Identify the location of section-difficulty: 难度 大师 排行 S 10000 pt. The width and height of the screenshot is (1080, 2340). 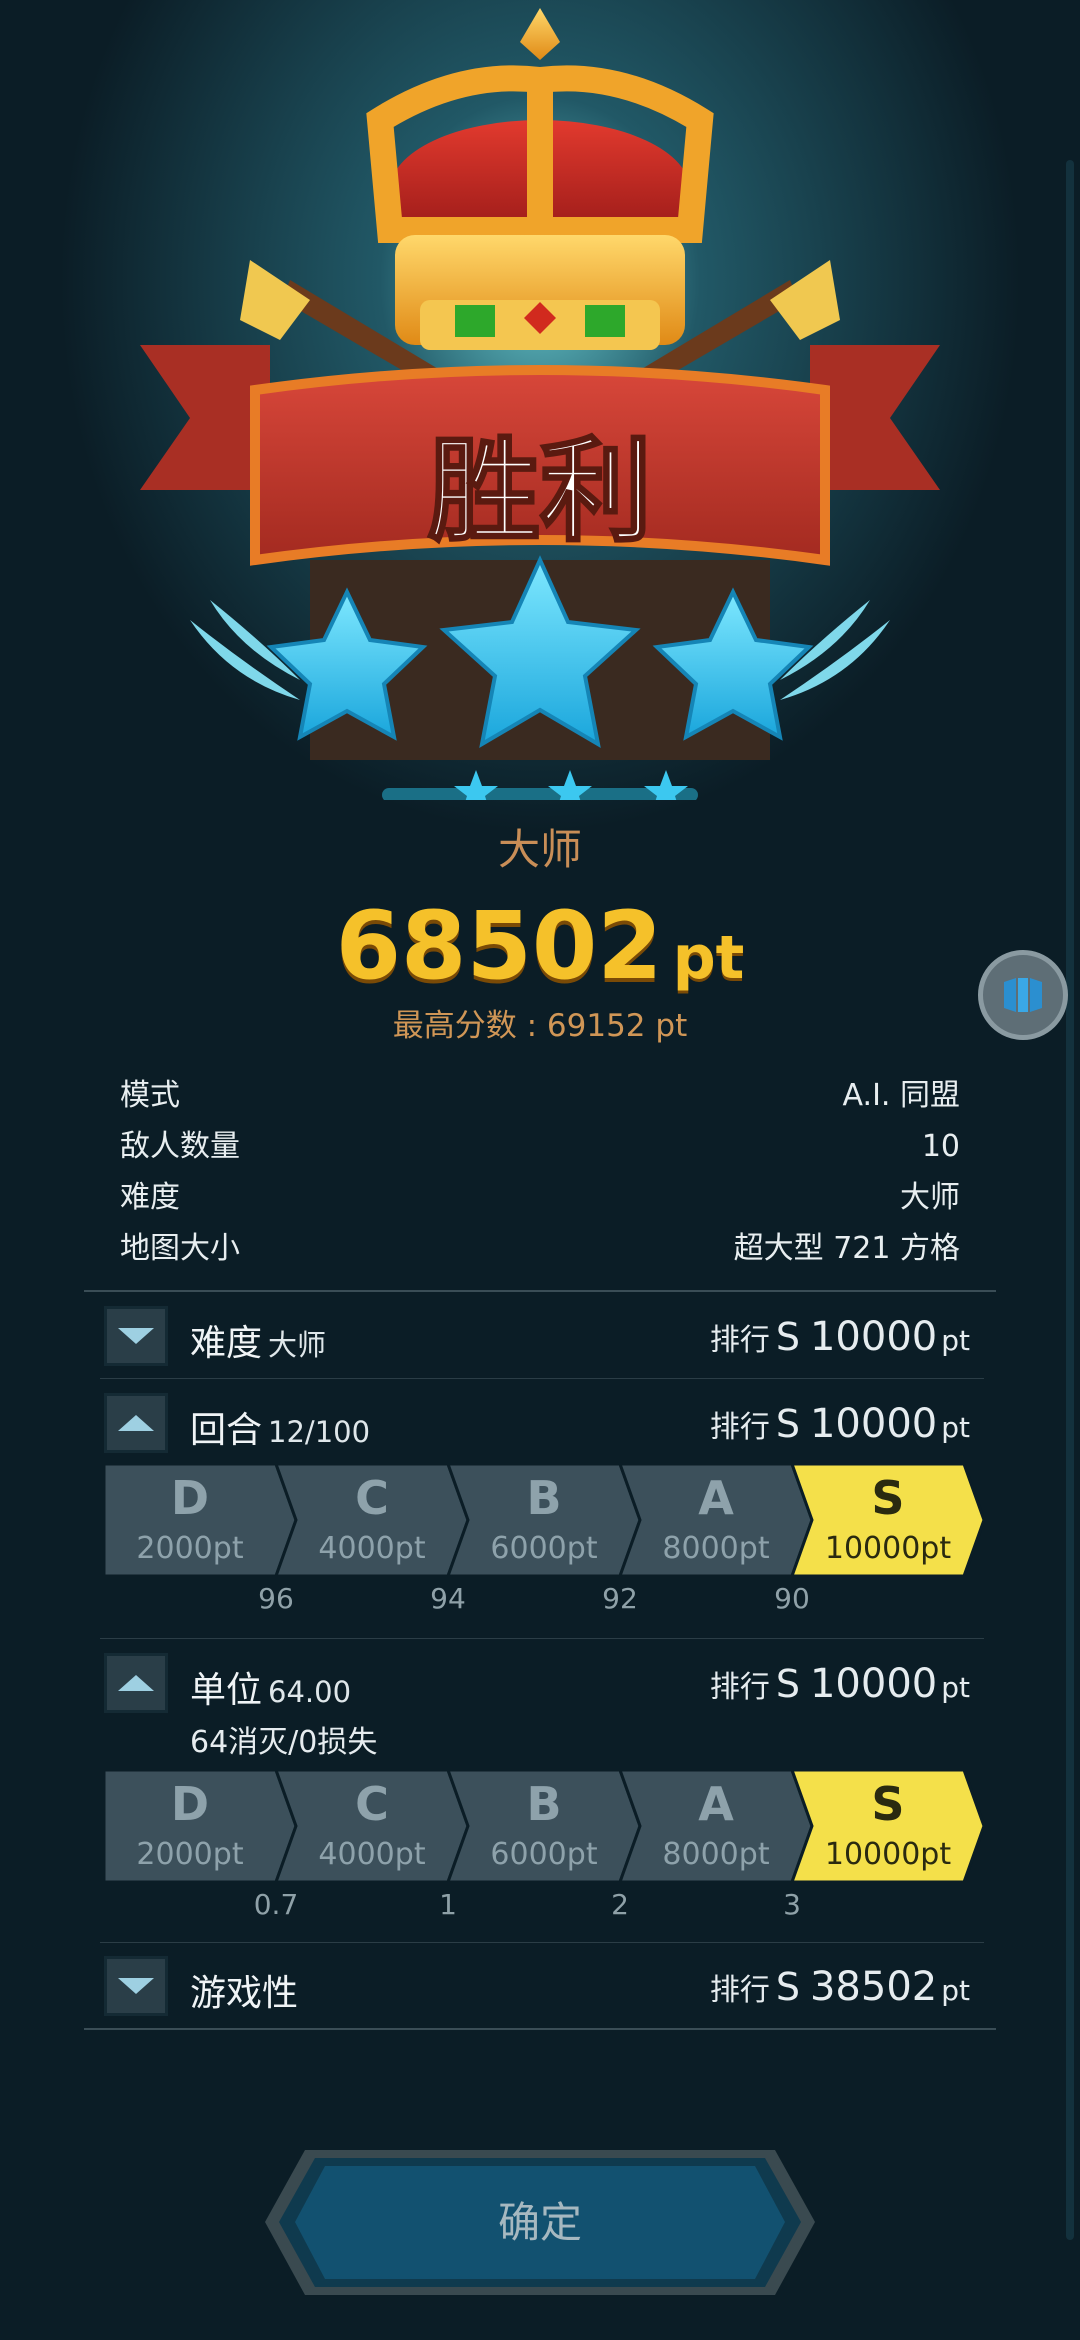
(537, 1338).